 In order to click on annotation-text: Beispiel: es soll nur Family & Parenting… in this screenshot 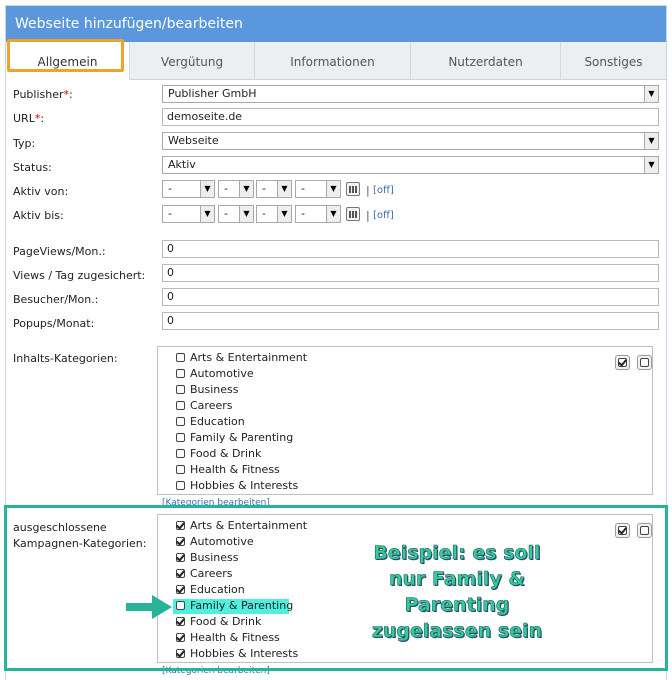, I will do `click(457, 592)`.